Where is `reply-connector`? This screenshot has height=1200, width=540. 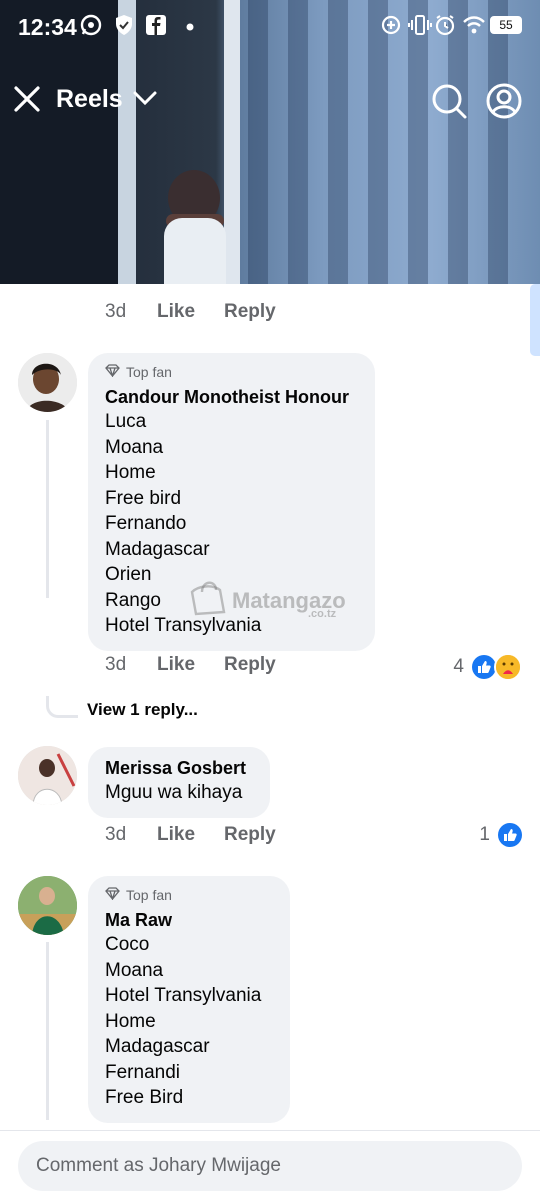
reply-connector is located at coordinates (62, 707).